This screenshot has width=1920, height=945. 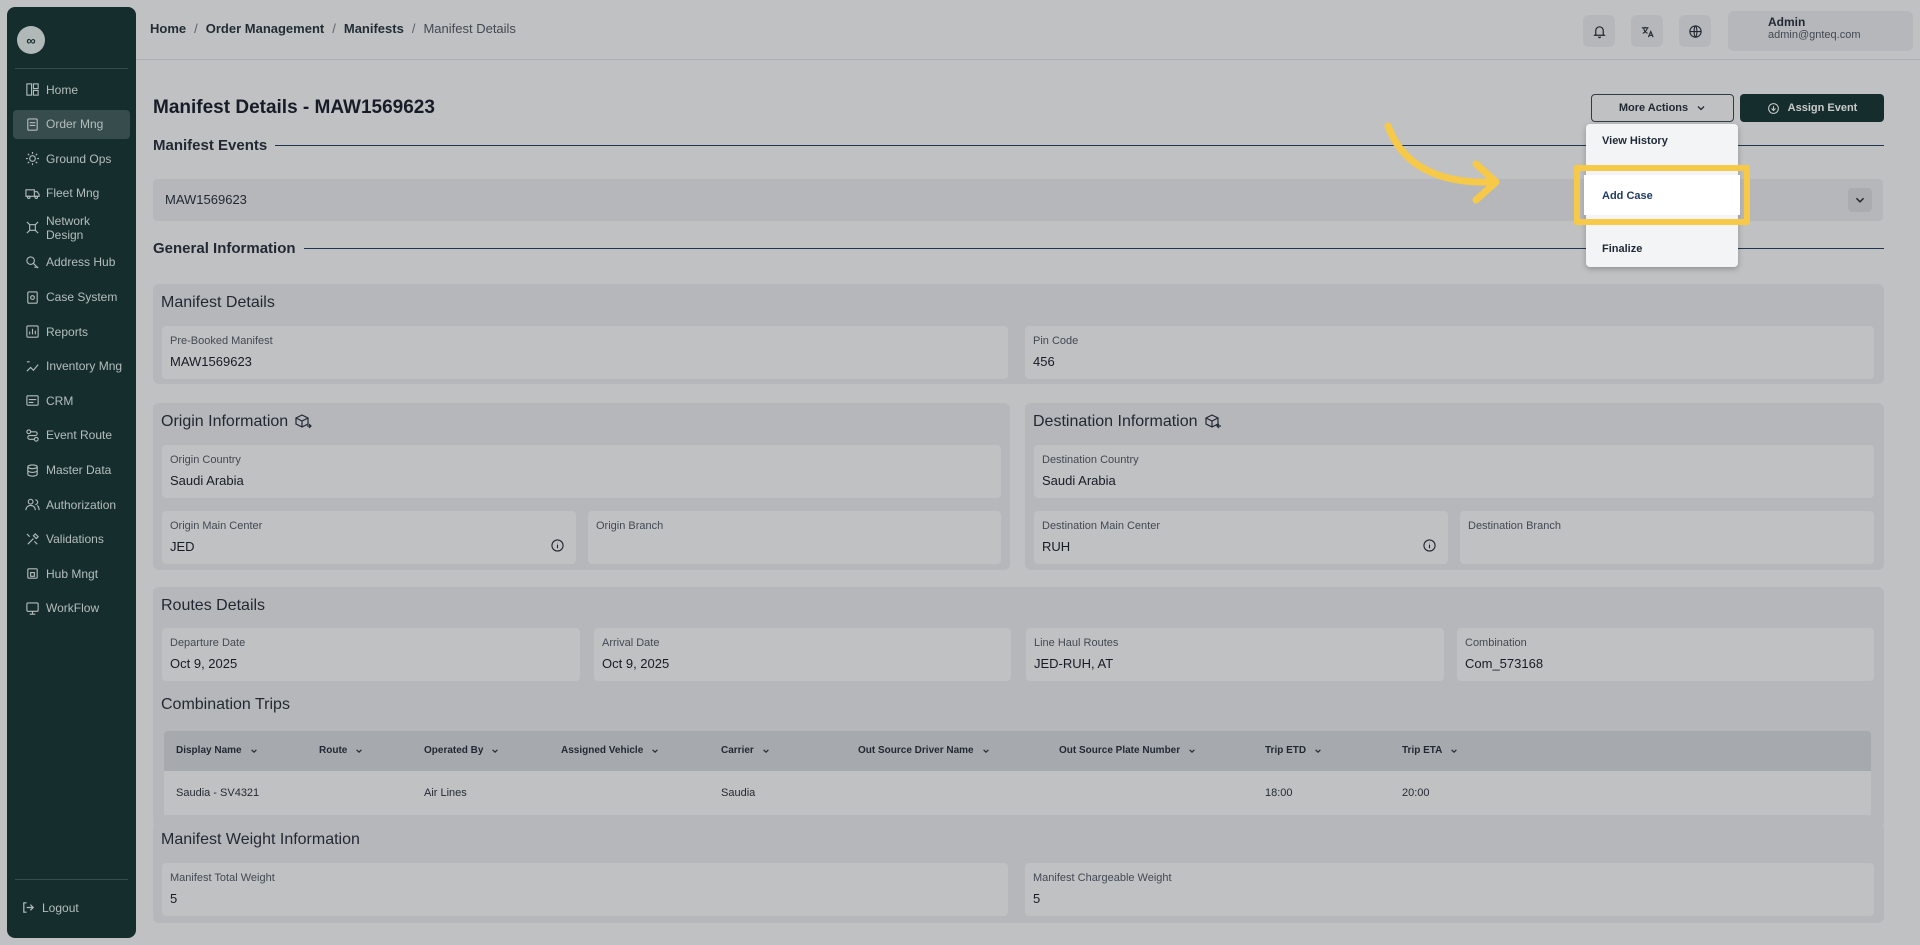 I want to click on sidebar-item-reports: Reports, so click(x=71, y=331).